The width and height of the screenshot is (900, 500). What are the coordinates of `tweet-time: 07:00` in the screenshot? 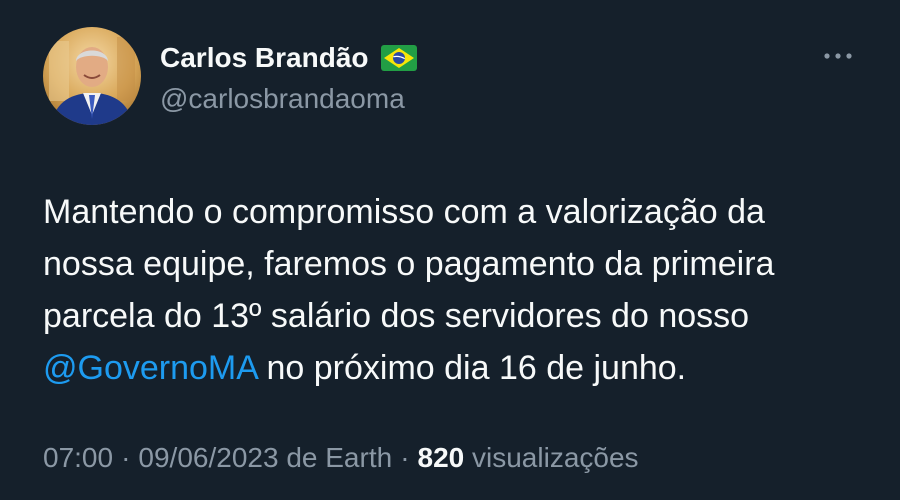 It's located at (78, 457).